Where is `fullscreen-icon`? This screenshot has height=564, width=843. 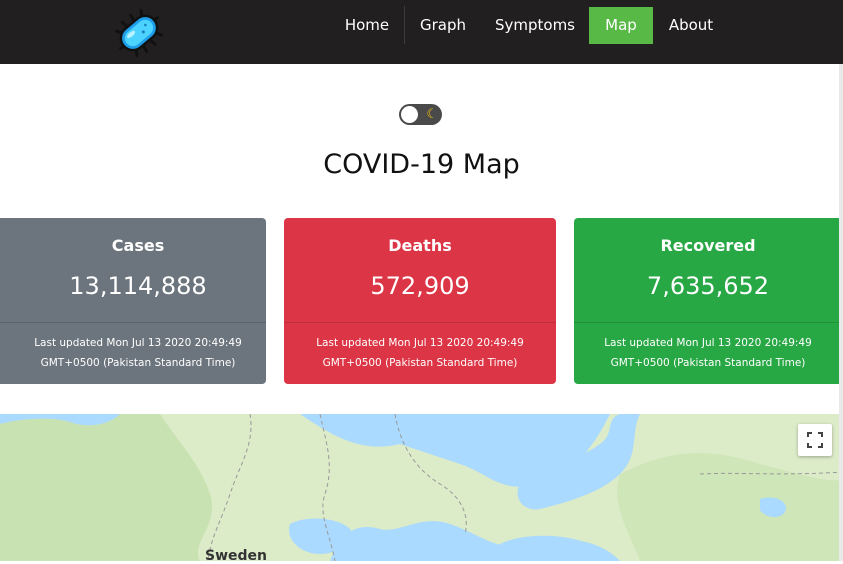 fullscreen-icon is located at coordinates (815, 440).